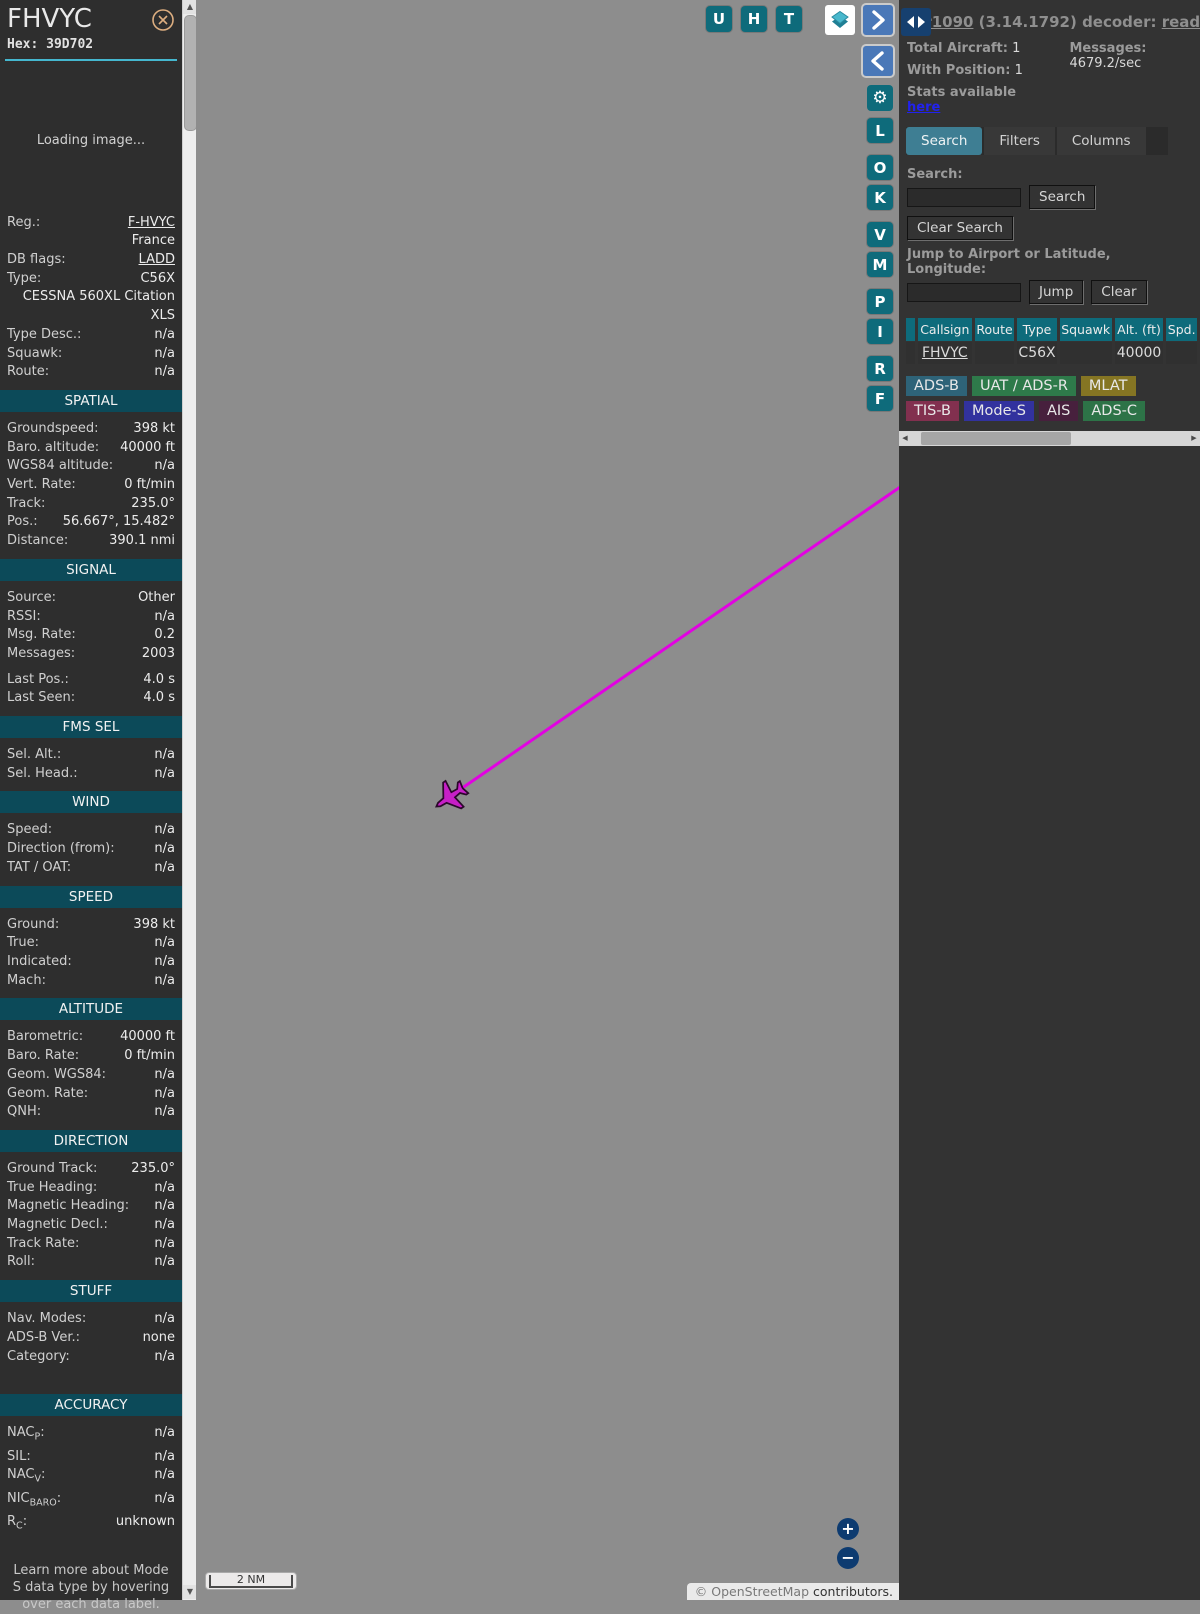 This screenshot has width=1200, height=1614. What do you see at coordinates (752, 1591) in the screenshot?
I see `osm-link: © OpenStreetMap` at bounding box center [752, 1591].